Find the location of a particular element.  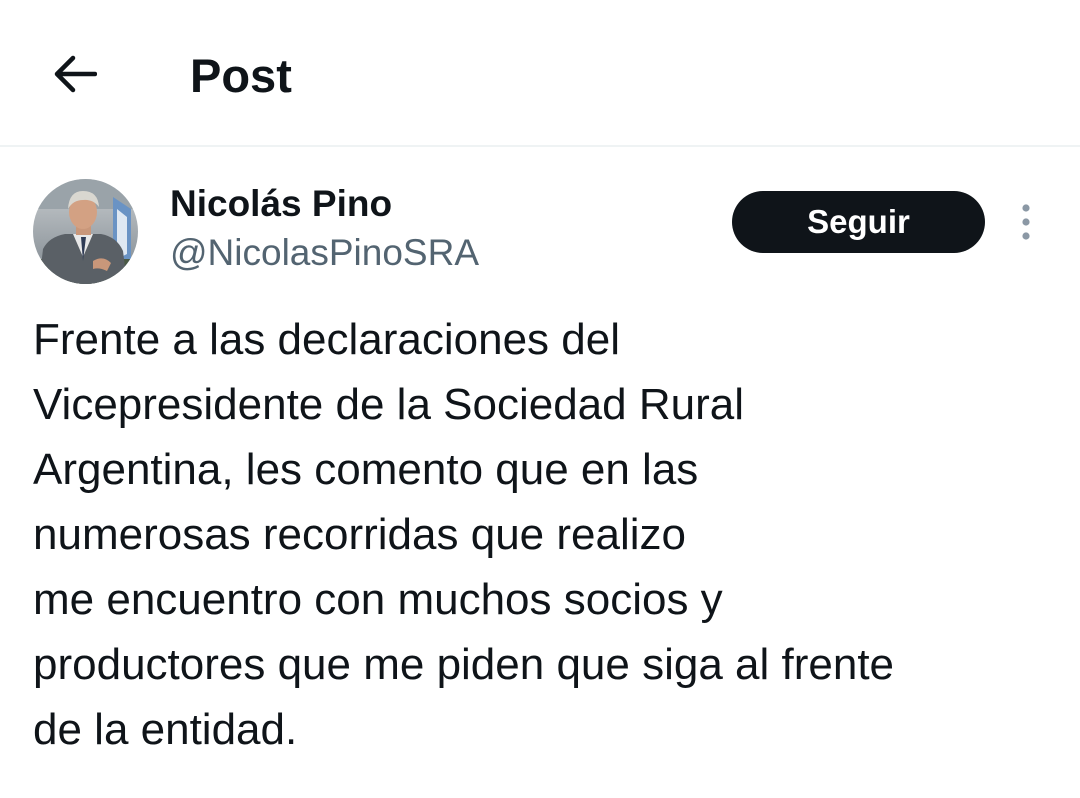

arrow-left-icon is located at coordinates (75, 74).